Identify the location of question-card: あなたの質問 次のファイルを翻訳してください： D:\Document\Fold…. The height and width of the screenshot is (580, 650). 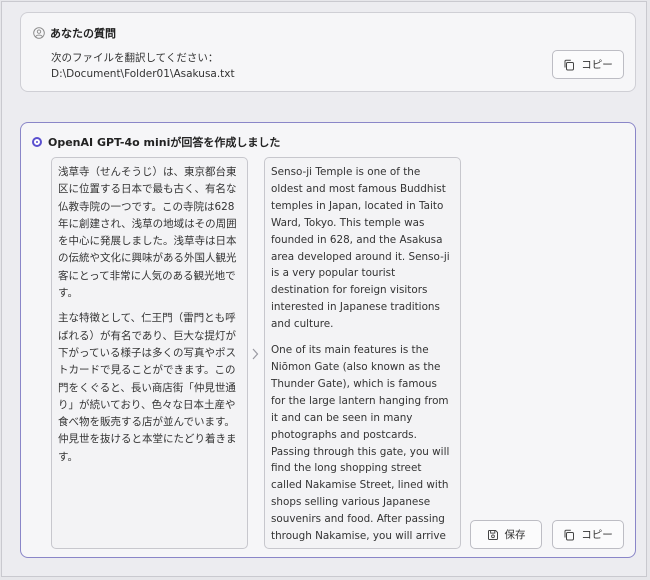
(328, 52).